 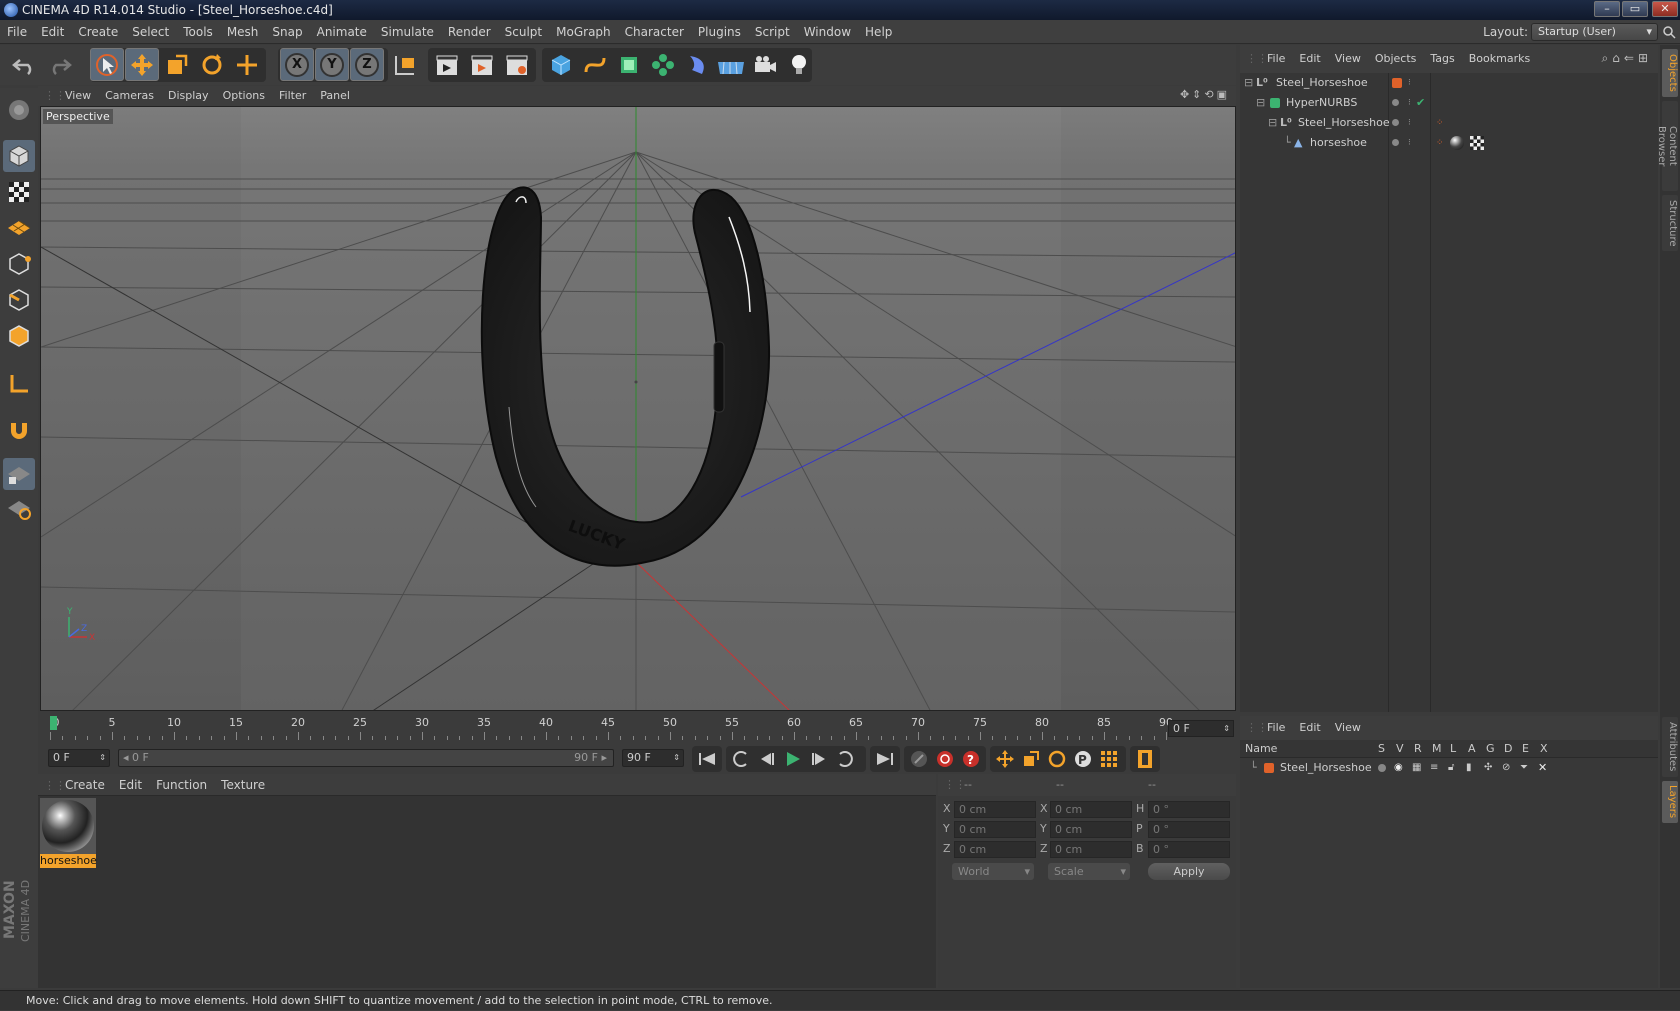 What do you see at coordinates (198, 32) in the screenshot?
I see `menu-tools: Tools` at bounding box center [198, 32].